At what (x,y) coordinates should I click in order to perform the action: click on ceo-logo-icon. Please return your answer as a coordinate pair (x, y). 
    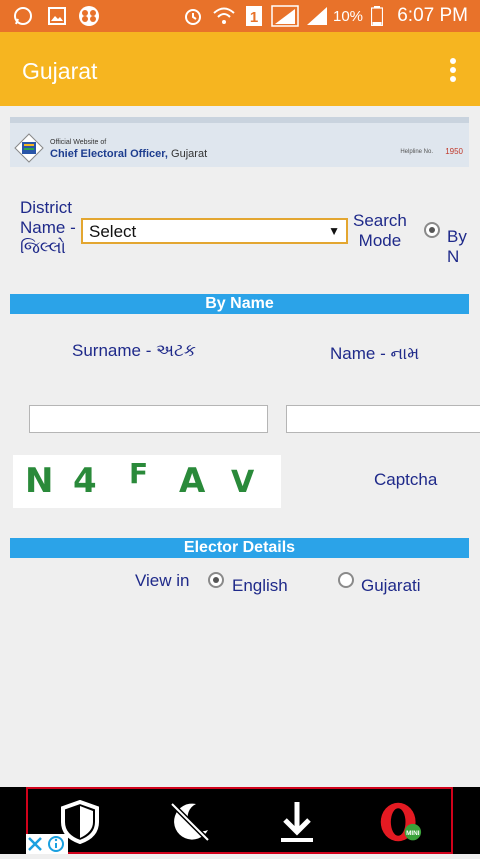
    Looking at the image, I should click on (29, 148).